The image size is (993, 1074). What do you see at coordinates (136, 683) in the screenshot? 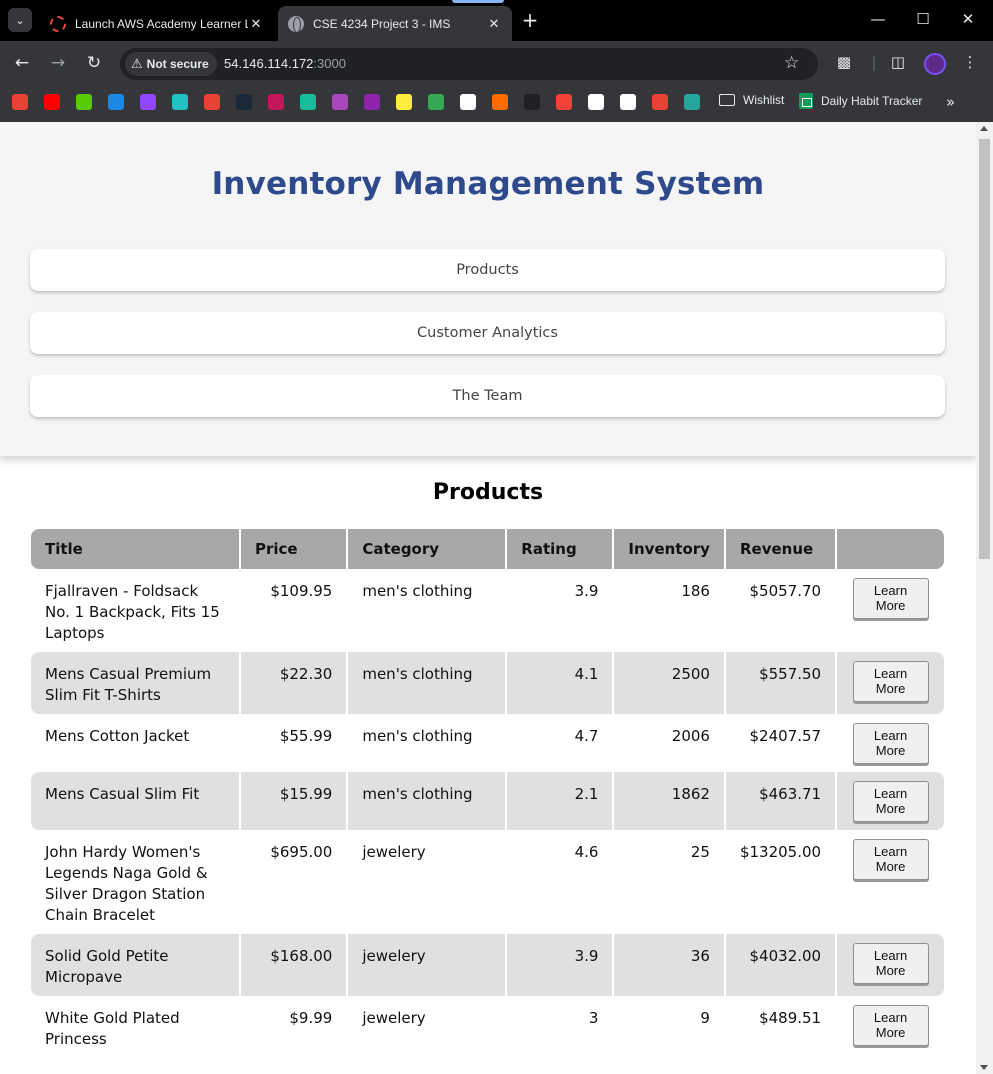
I see `cell-title: Mens Casual Premium Slim Fit T-Shirts` at bounding box center [136, 683].